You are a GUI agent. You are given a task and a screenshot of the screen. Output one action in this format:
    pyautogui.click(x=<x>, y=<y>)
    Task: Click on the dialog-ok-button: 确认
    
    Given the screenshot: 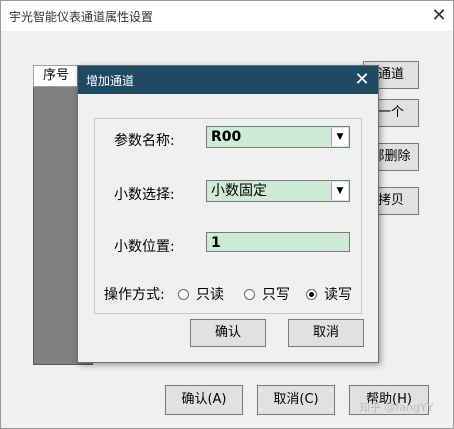 What is the action you would take?
    pyautogui.click(x=228, y=333)
    